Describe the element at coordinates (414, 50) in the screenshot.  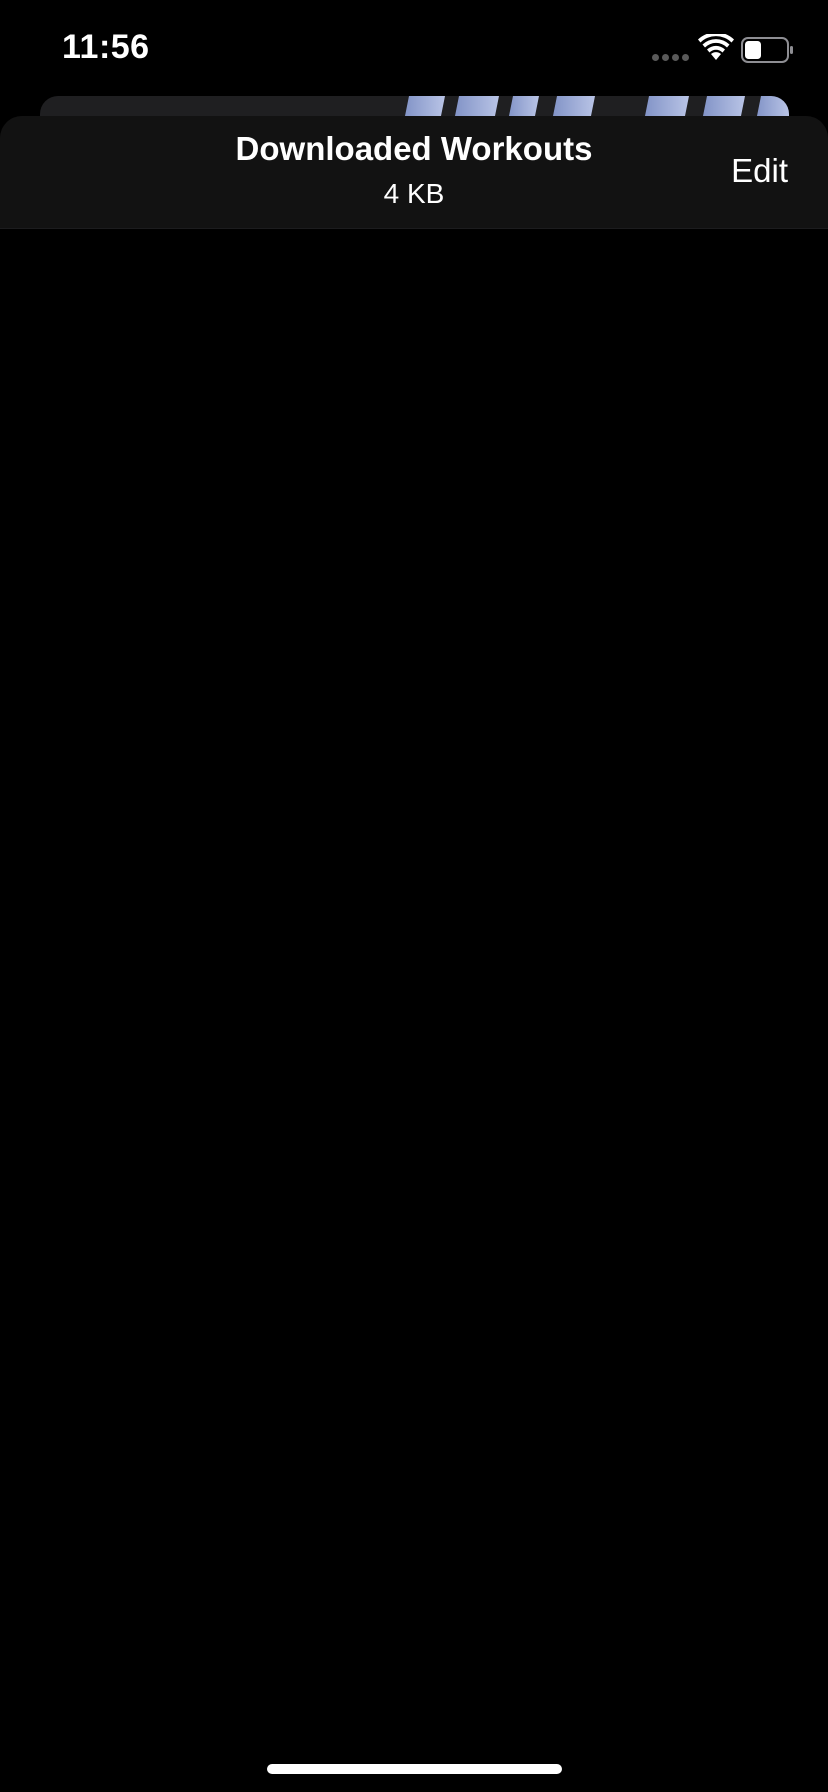
I see `status-bar: 11:56` at that location.